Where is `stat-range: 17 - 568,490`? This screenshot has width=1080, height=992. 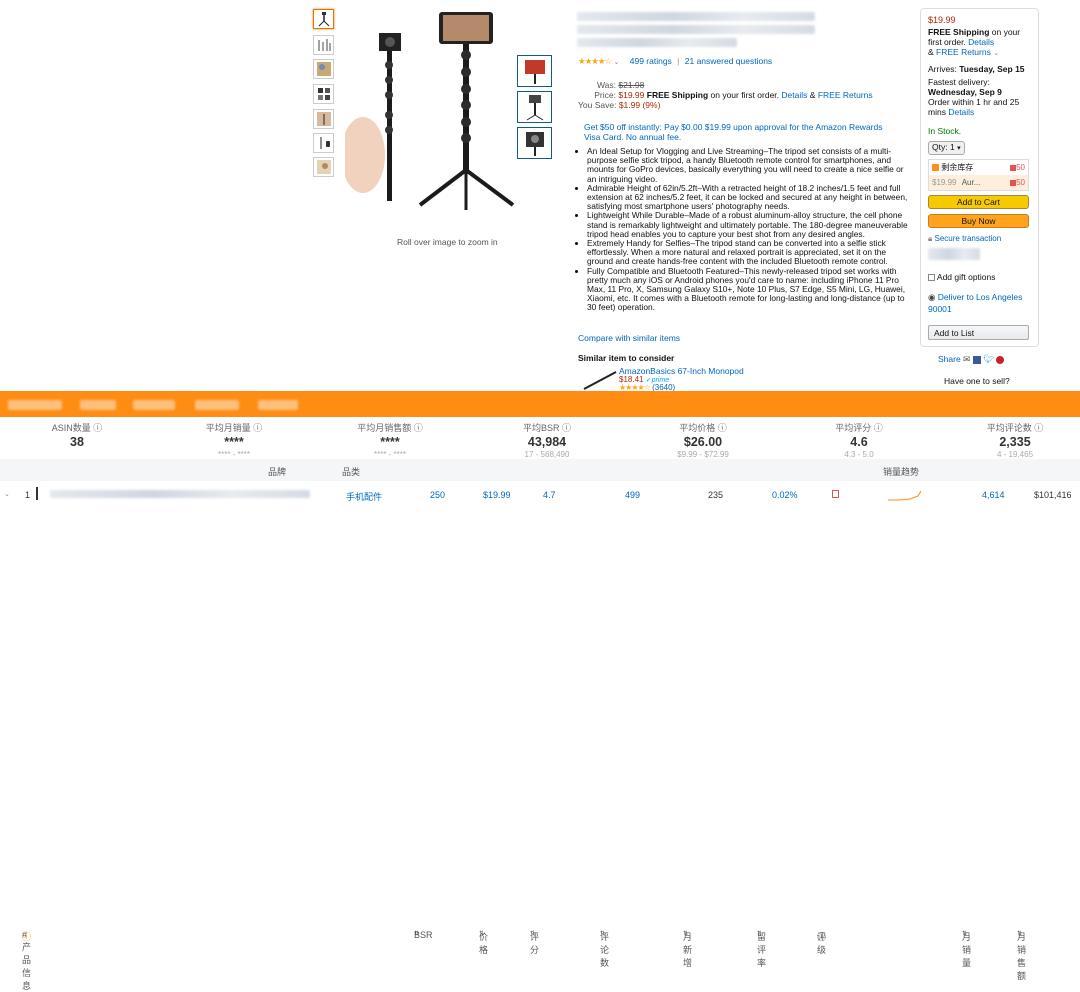
stat-range: 17 - 568,490 is located at coordinates (547, 454).